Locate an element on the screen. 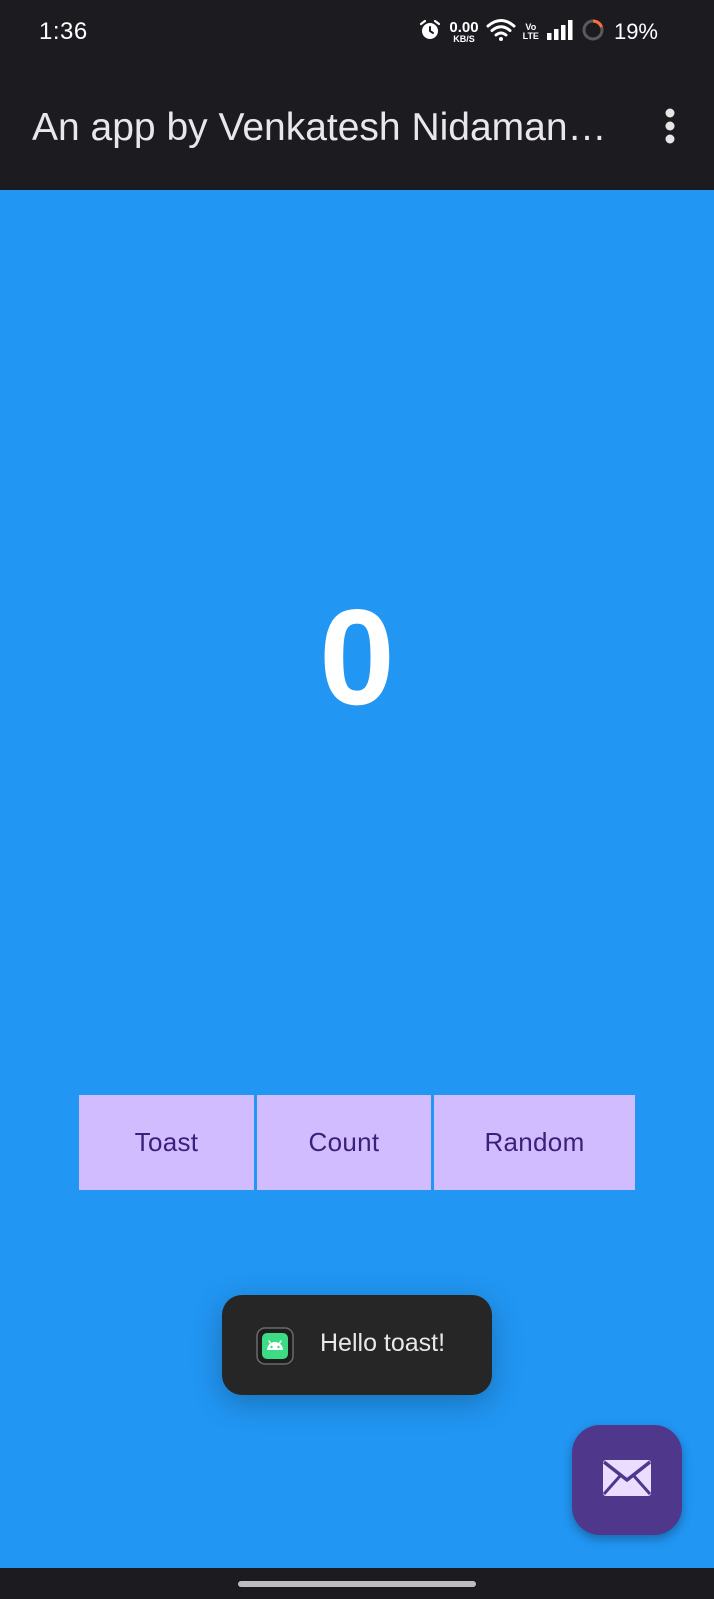 This screenshot has width=714, height=1599. net-speed: 0.00 KB/S is located at coordinates (463, 32).